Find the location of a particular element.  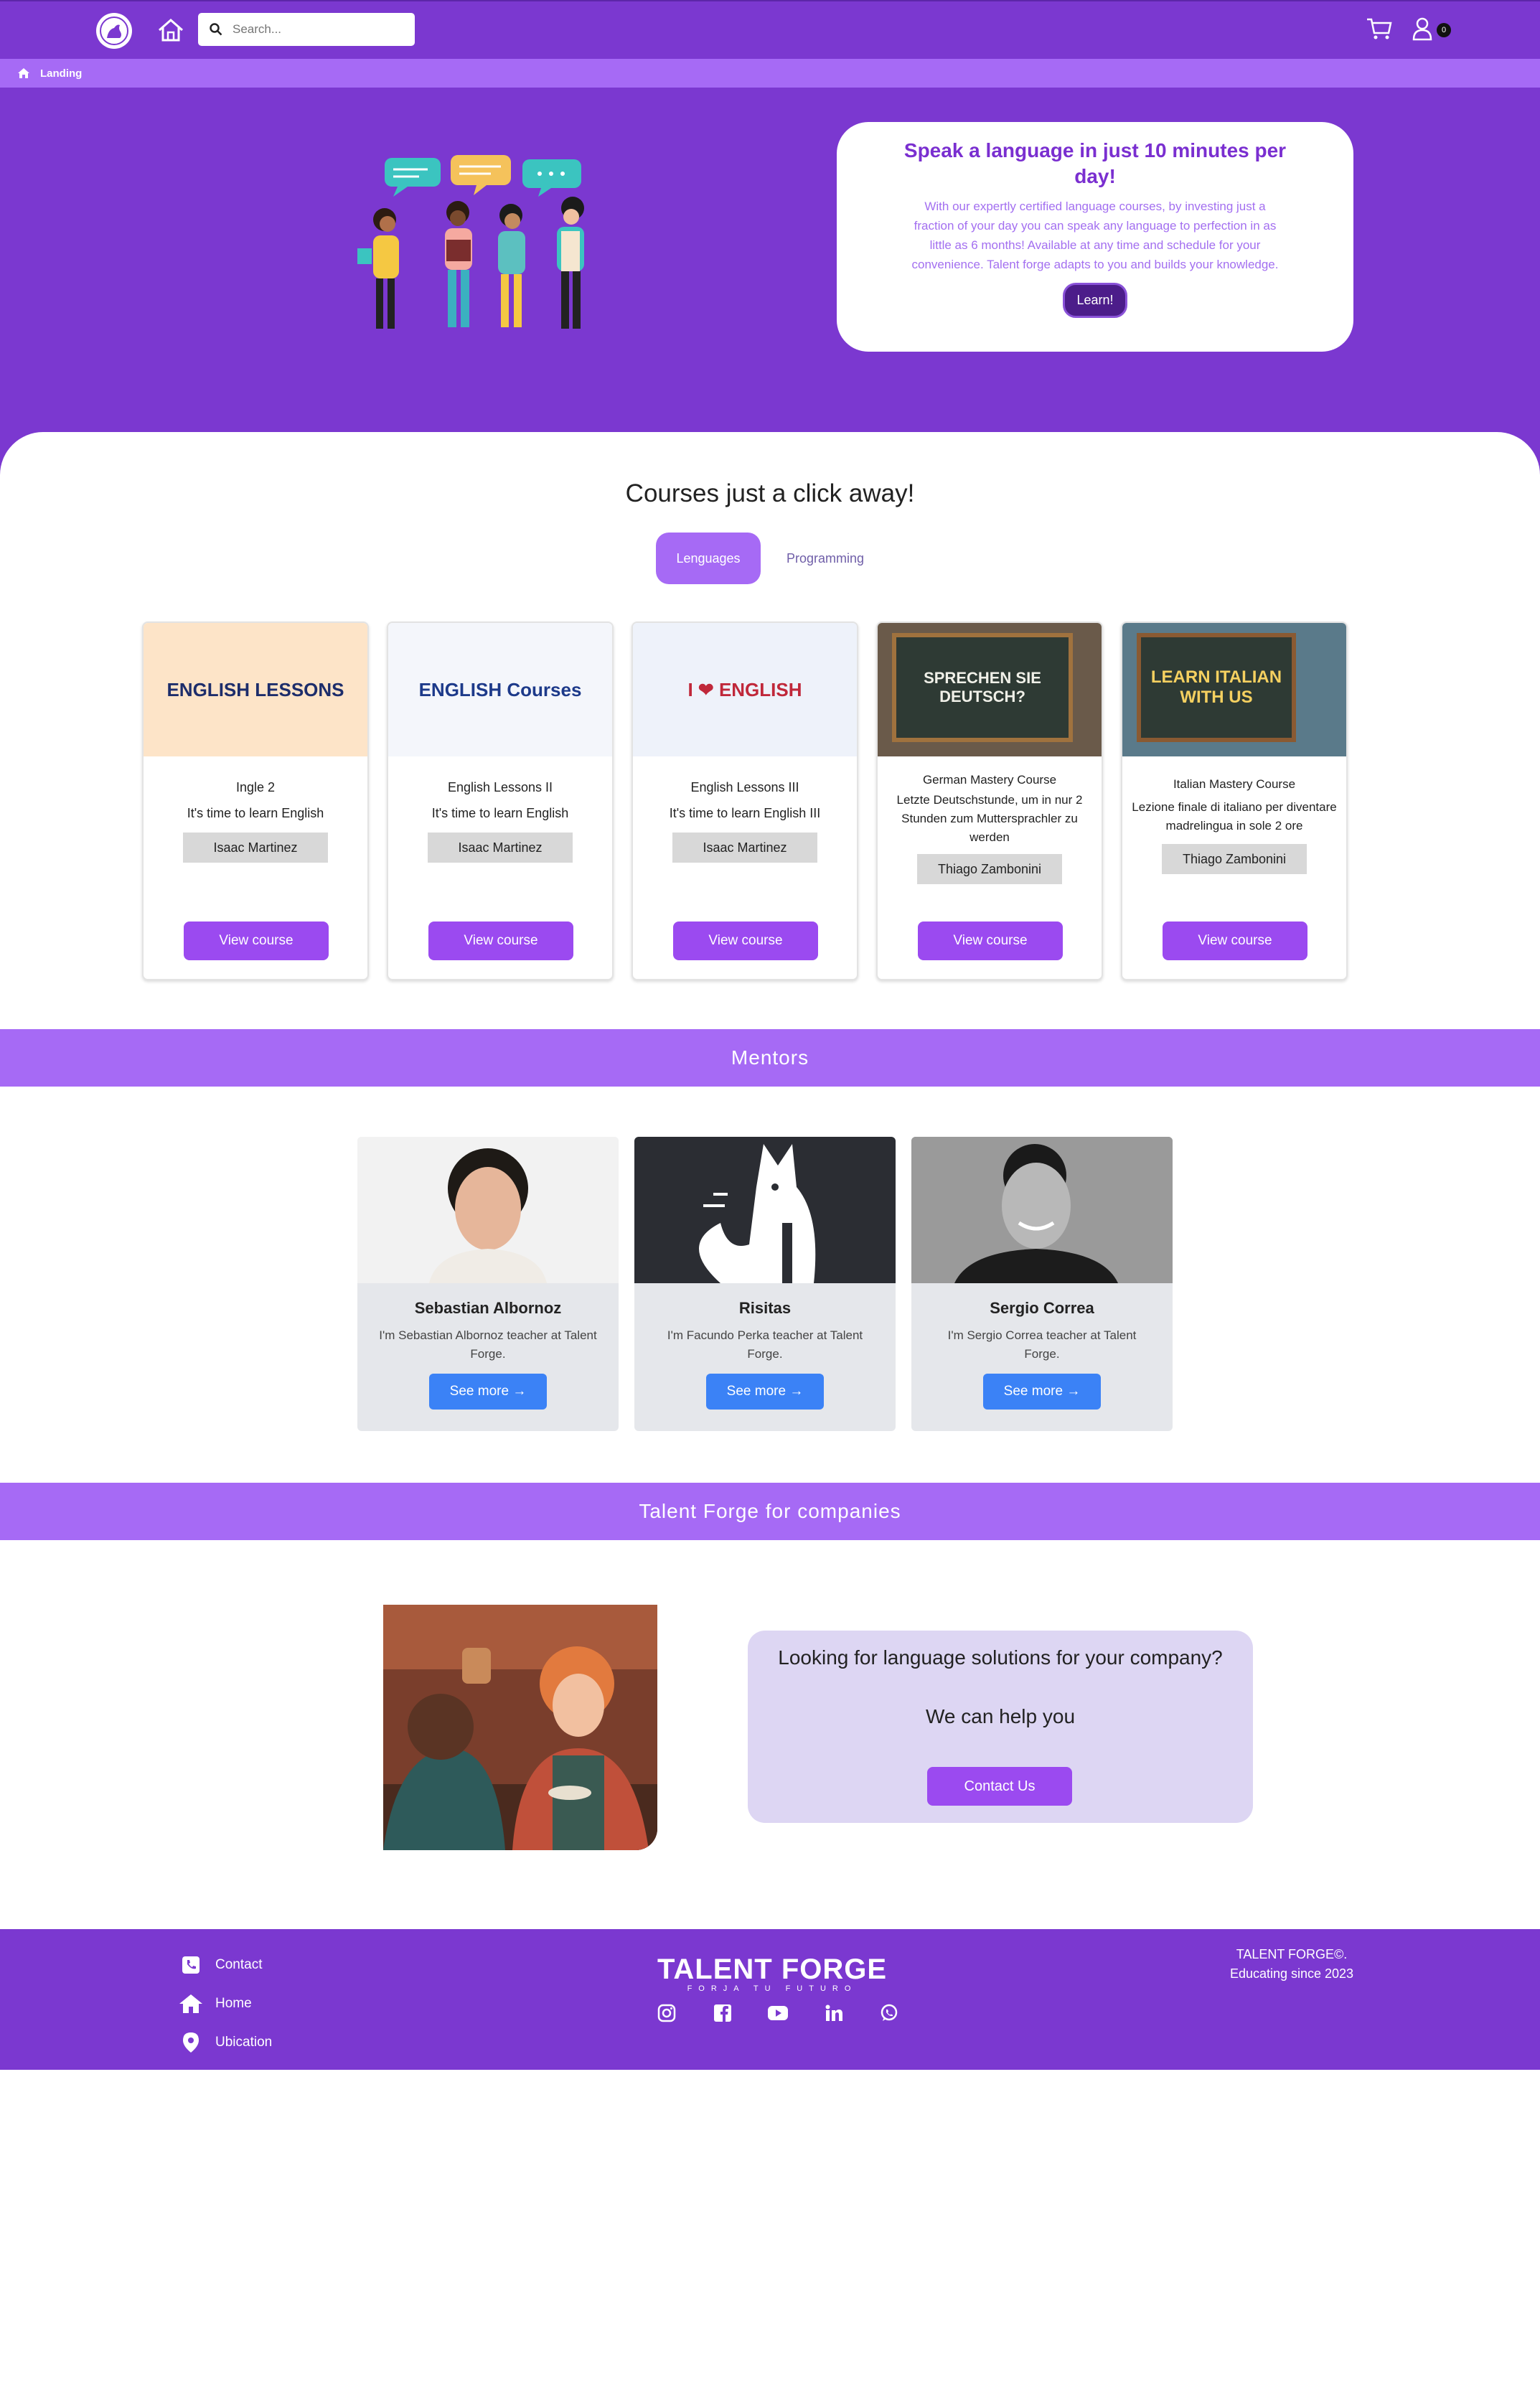

breadcrumb-current: Landing is located at coordinates (61, 74).